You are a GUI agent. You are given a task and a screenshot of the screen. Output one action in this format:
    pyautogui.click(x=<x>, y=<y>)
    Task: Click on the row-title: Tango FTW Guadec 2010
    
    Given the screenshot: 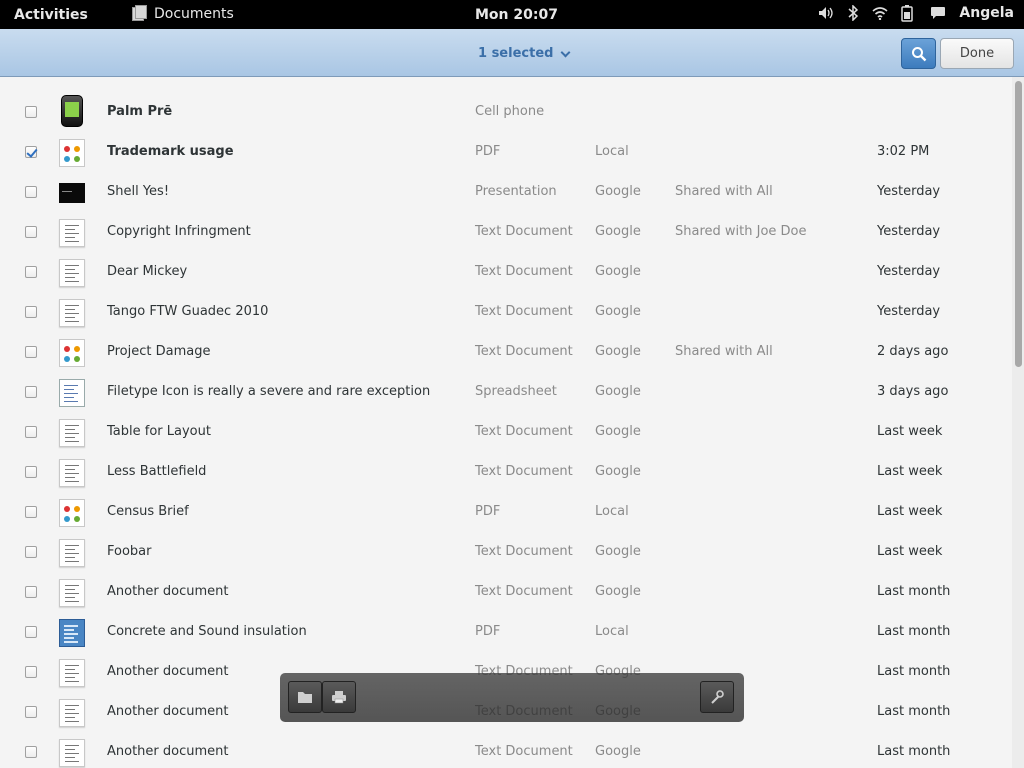 What is the action you would take?
    pyautogui.click(x=188, y=311)
    